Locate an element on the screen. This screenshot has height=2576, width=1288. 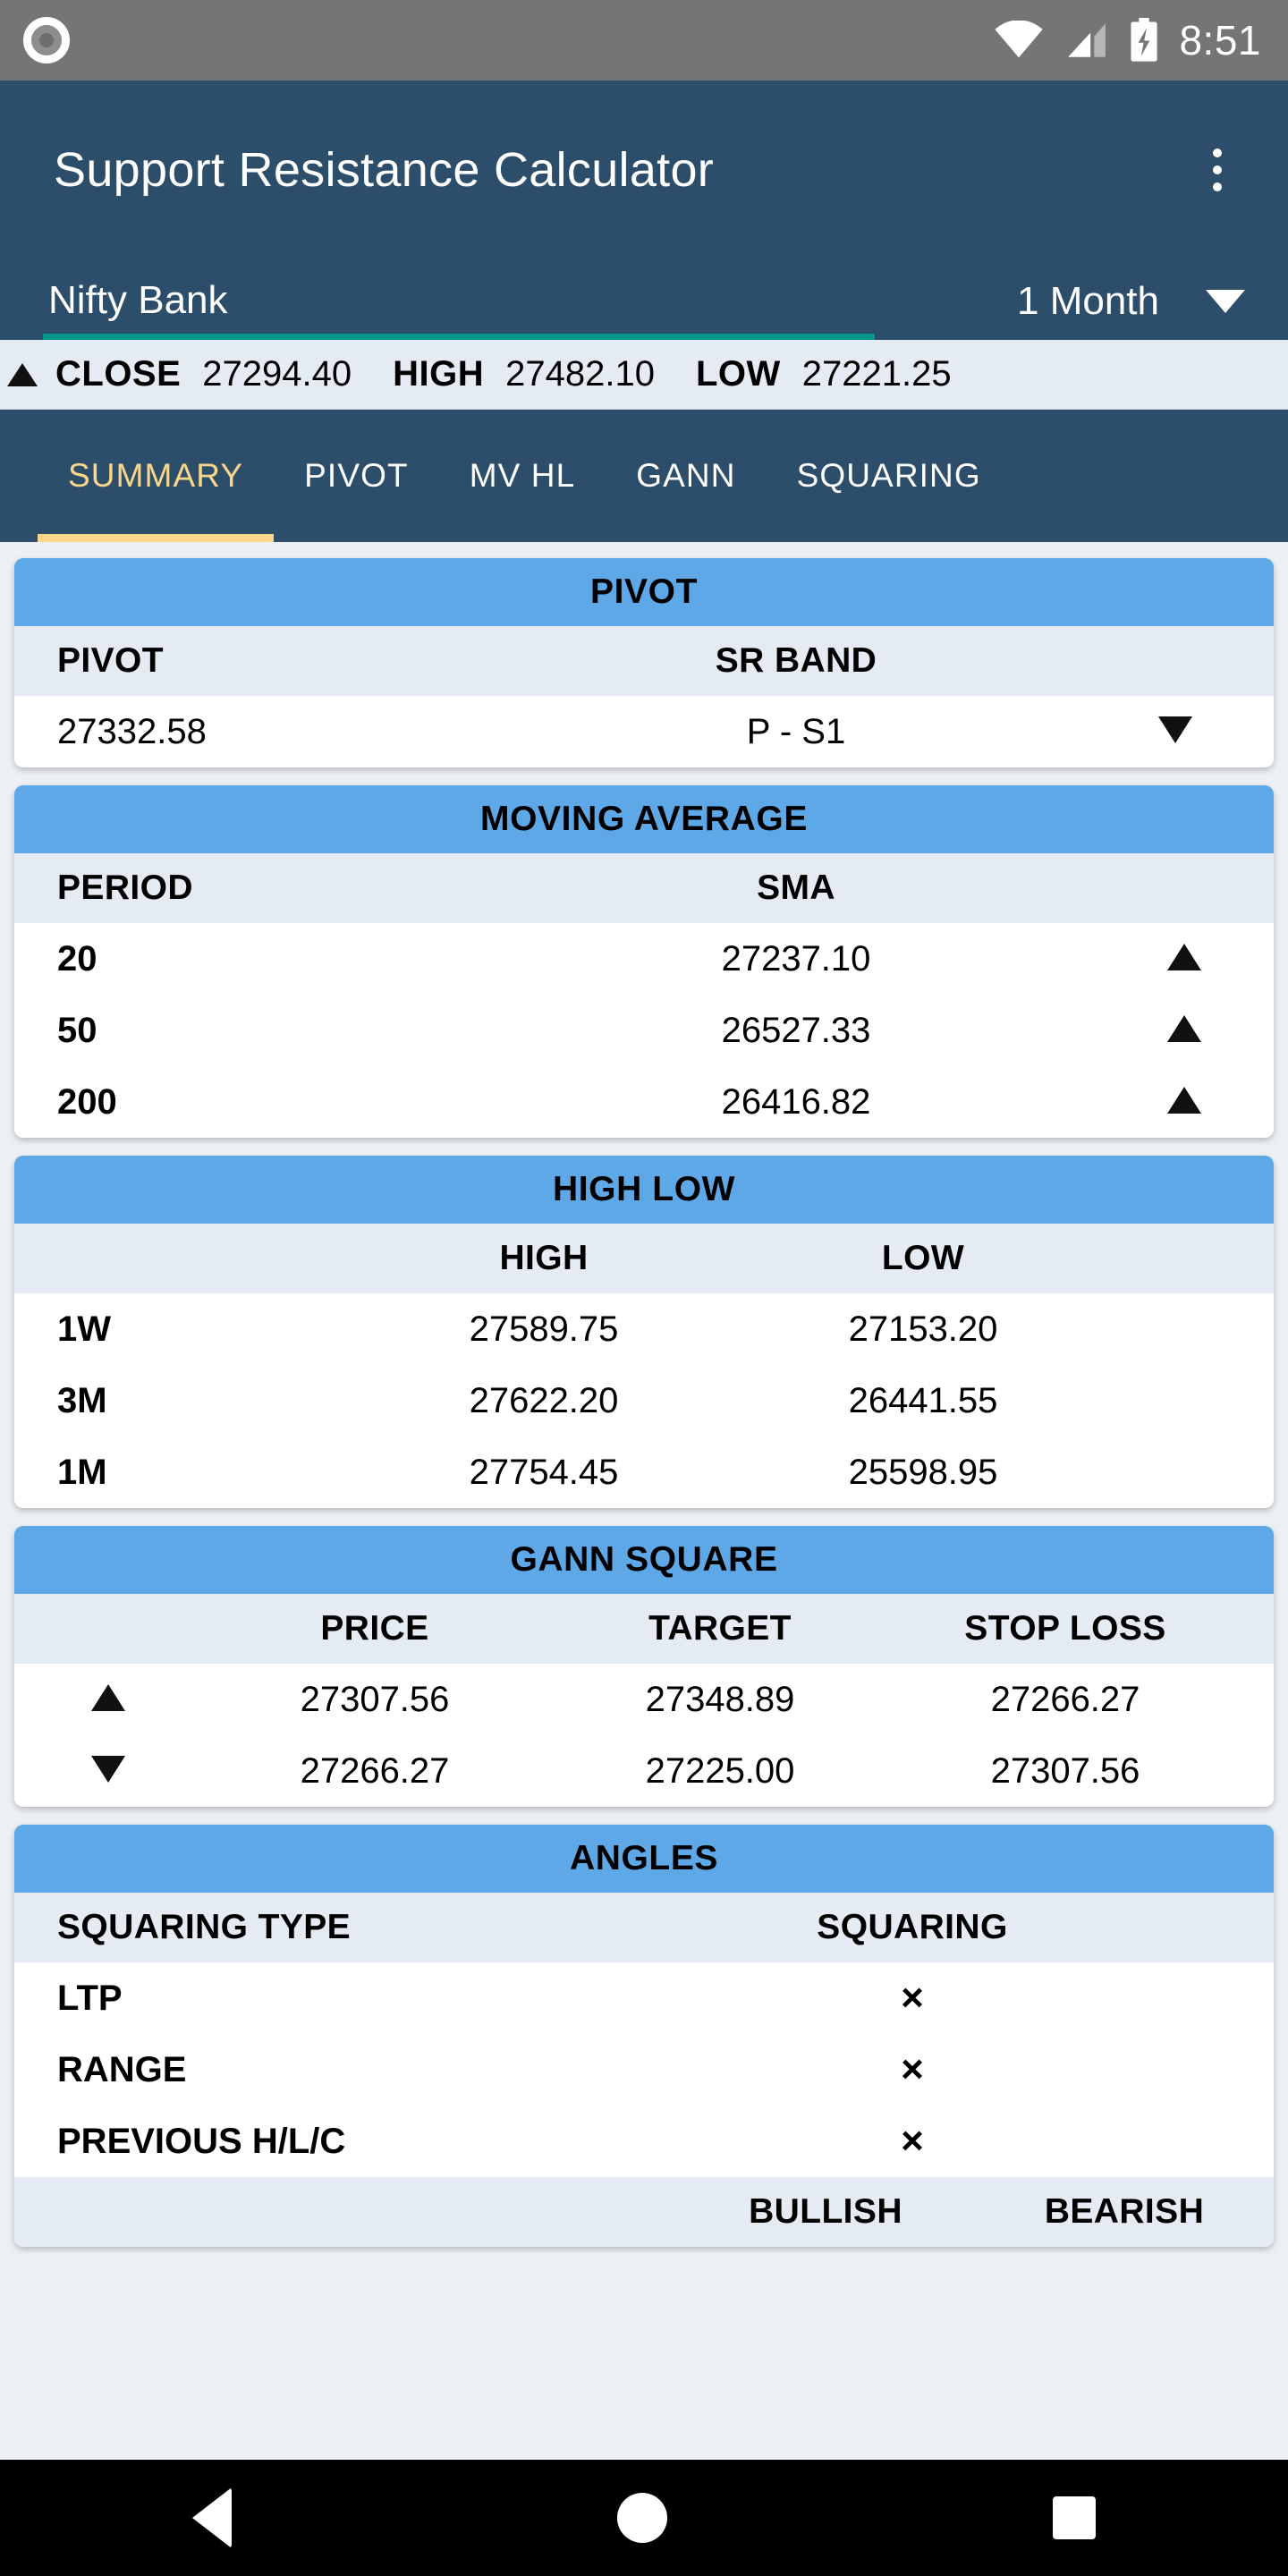
page-title: Support Resistance Calculator is located at coordinates (384, 170).